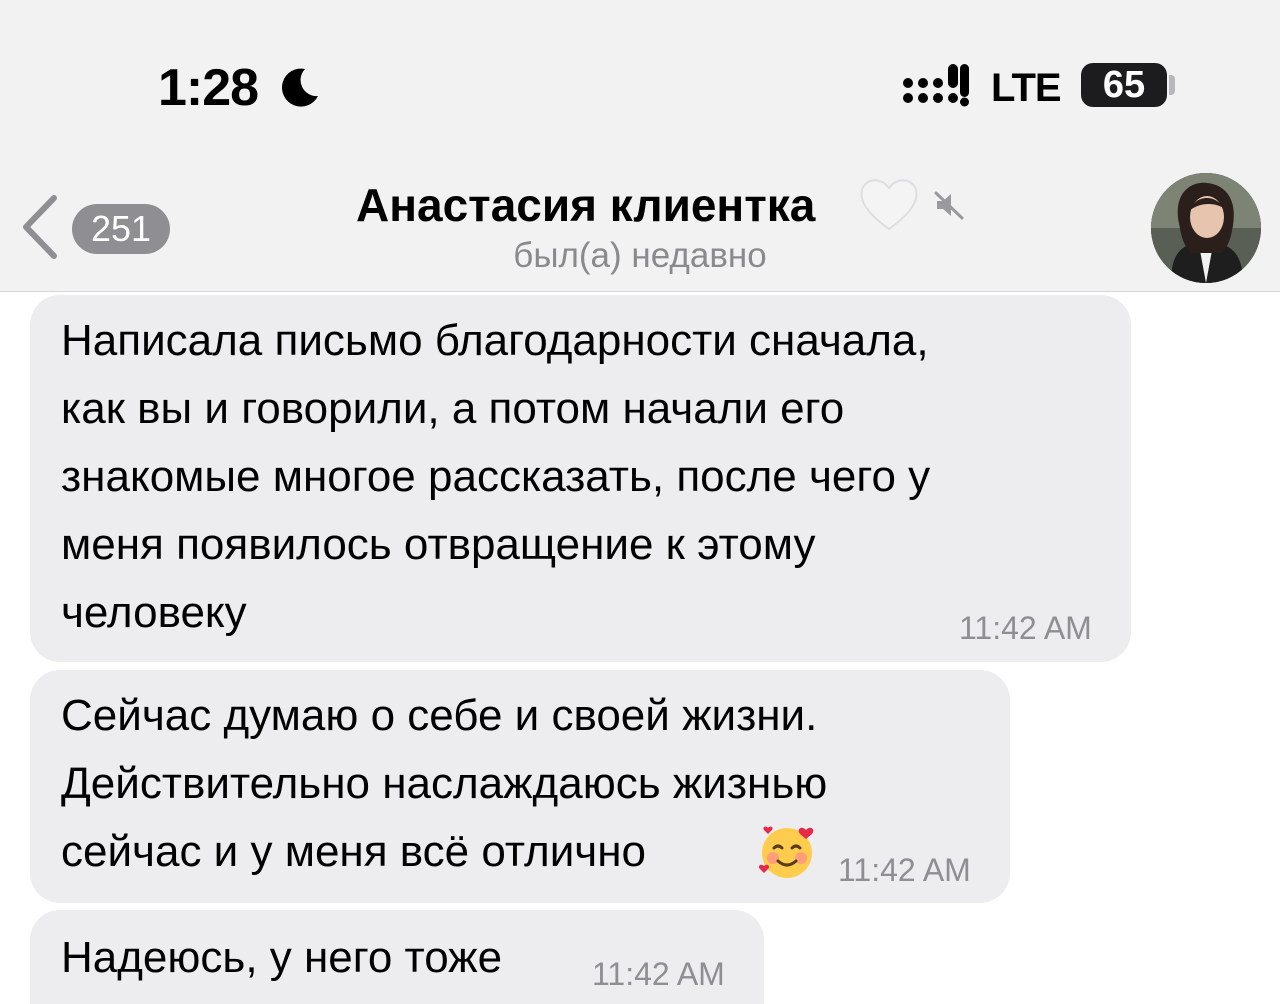 The height and width of the screenshot is (1004, 1280). Describe the element at coordinates (208, 88) in the screenshot. I see `status-time: 1:28` at that location.